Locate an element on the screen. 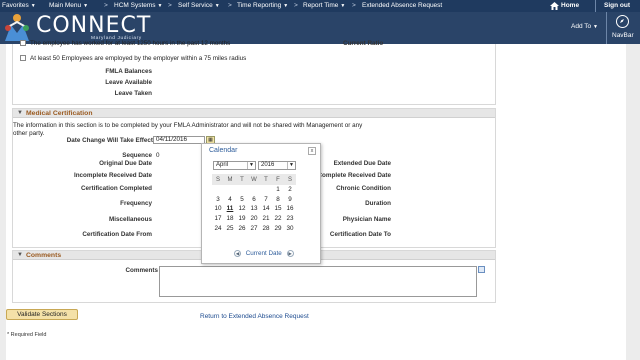  collapse-triangle-icon: ▼ is located at coordinates (20, 113).